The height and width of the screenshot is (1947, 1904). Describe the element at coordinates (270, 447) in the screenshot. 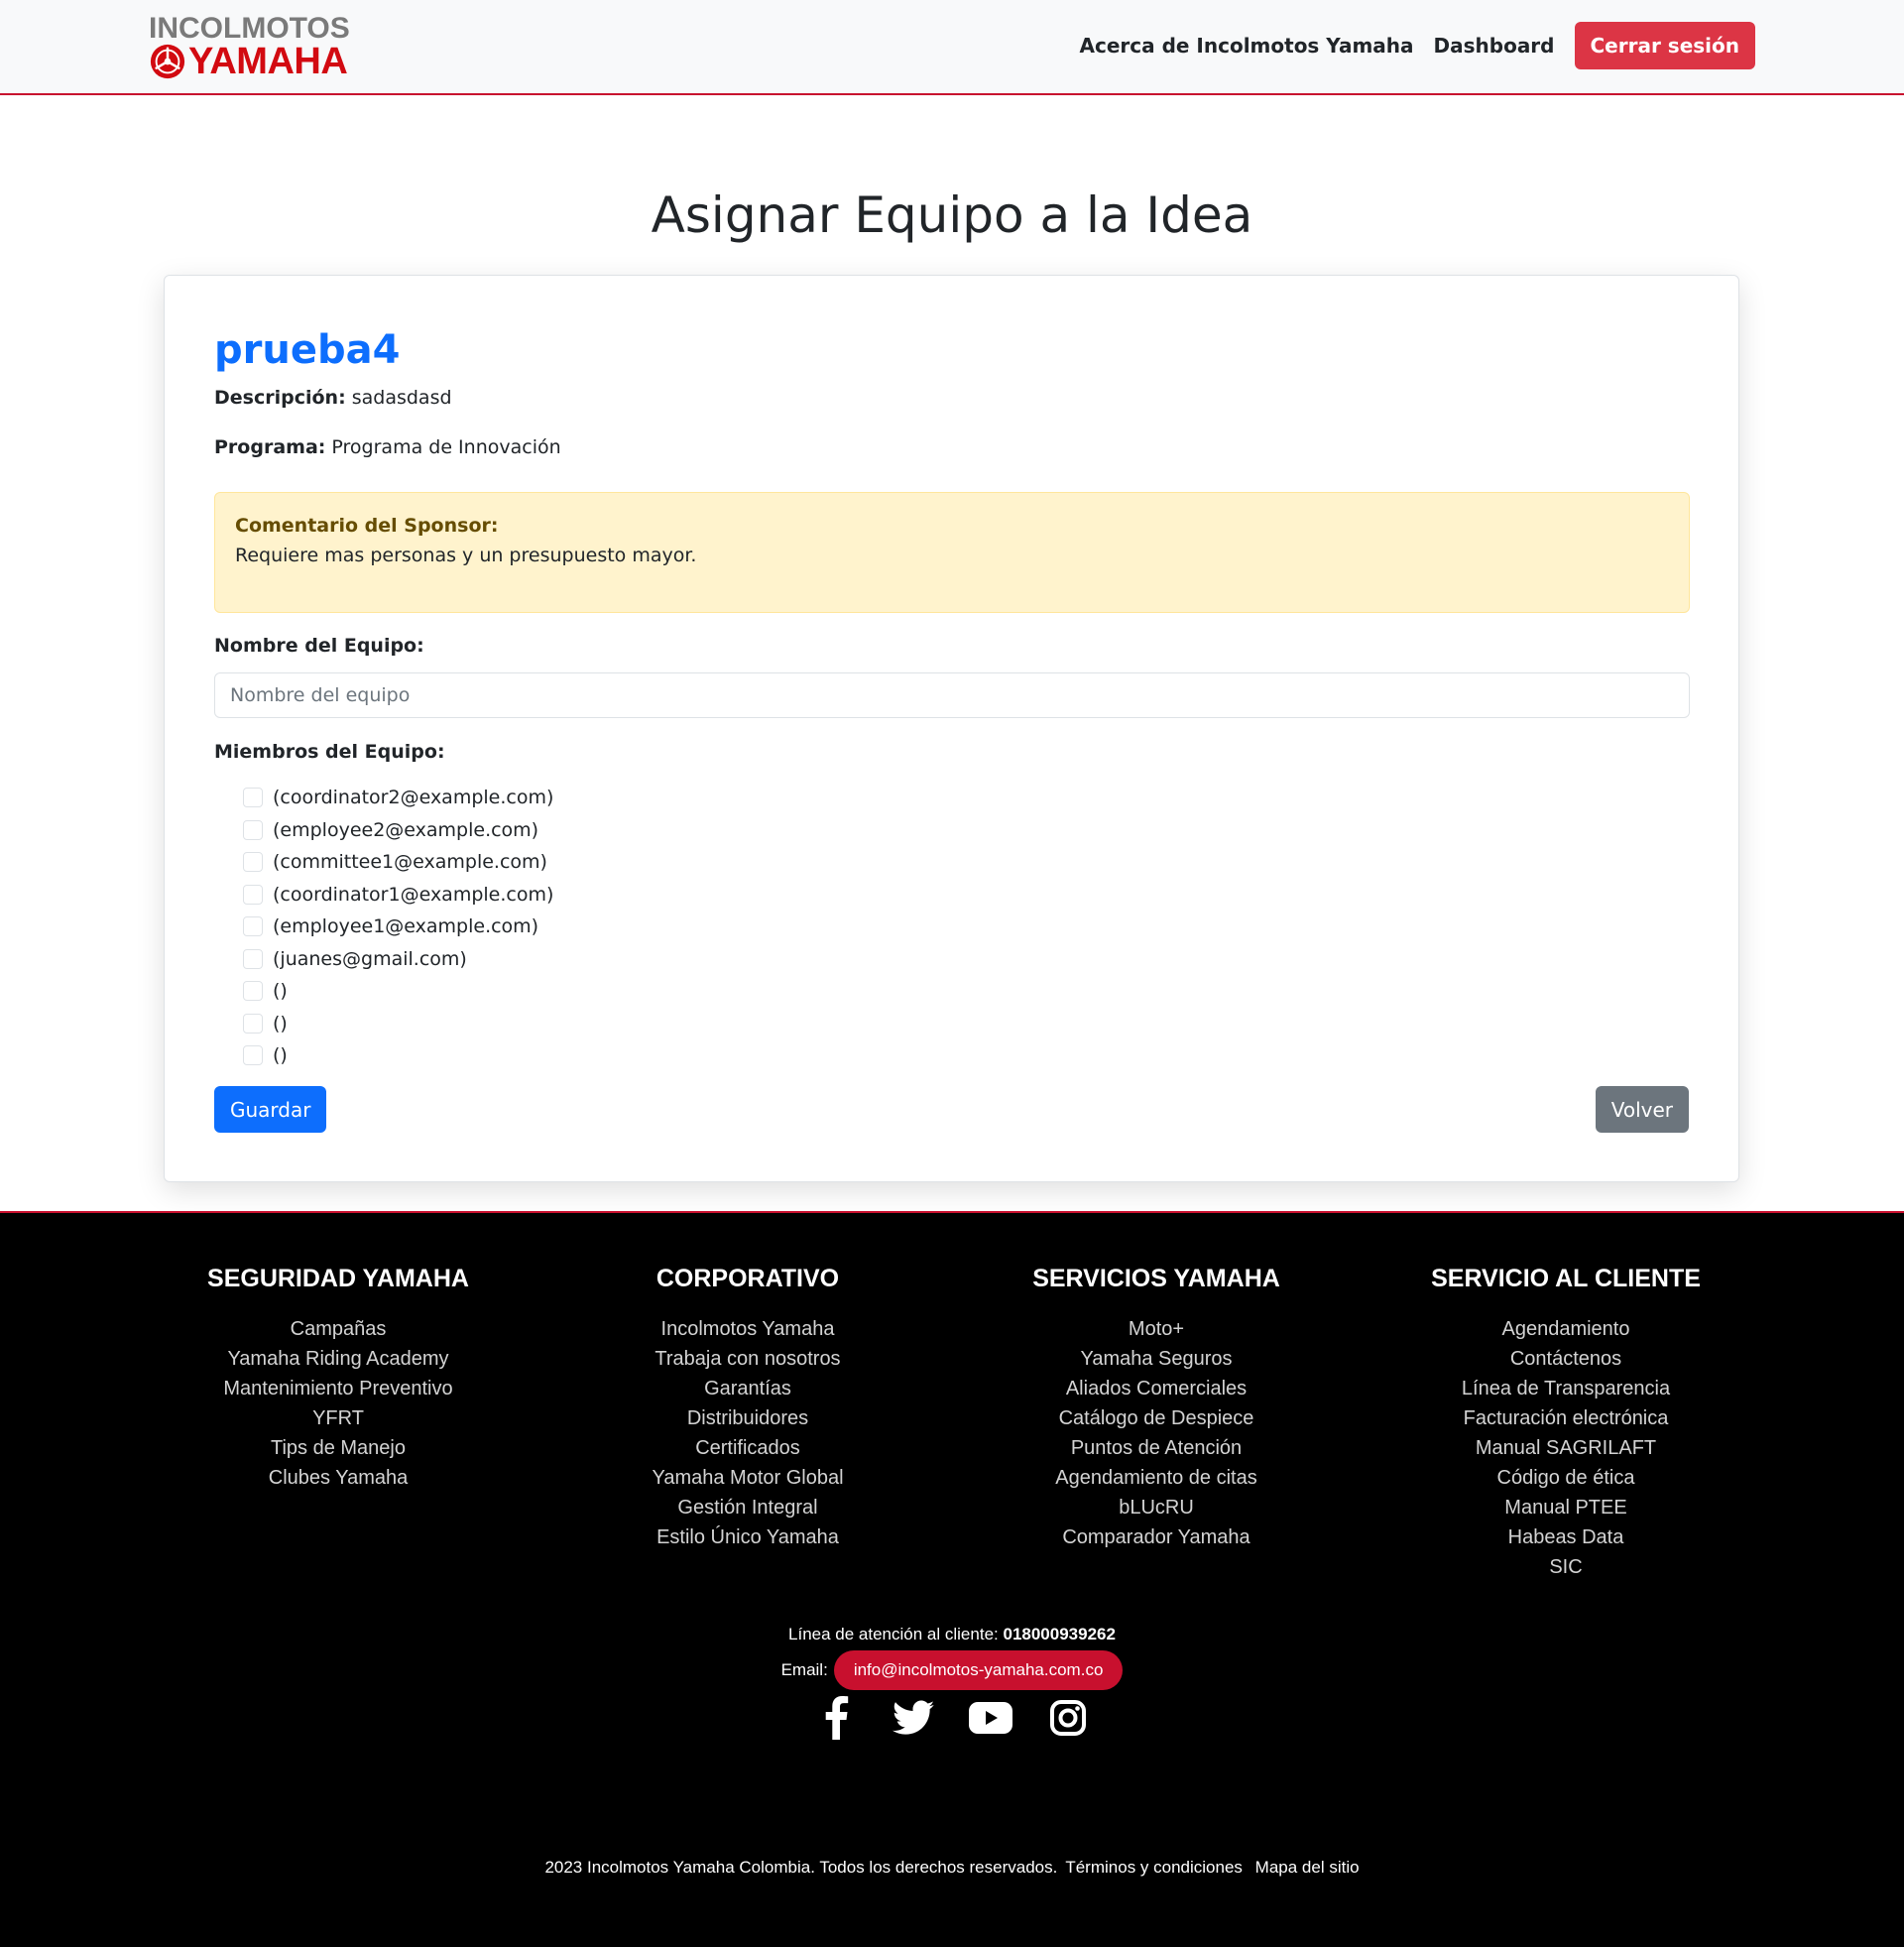

I see `program-label: Programa:` at that location.